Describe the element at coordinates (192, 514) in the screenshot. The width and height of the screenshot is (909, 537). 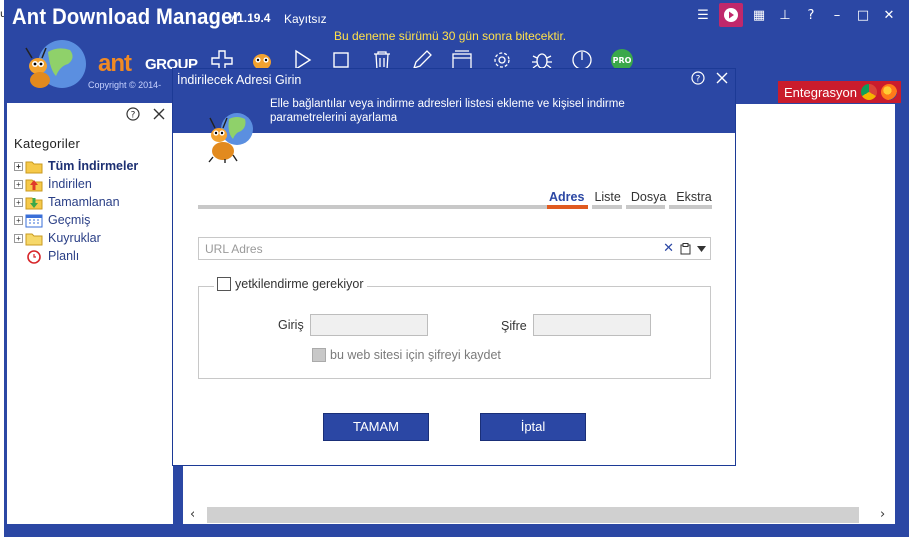
I see `scroll-left-icon: ‹` at that location.